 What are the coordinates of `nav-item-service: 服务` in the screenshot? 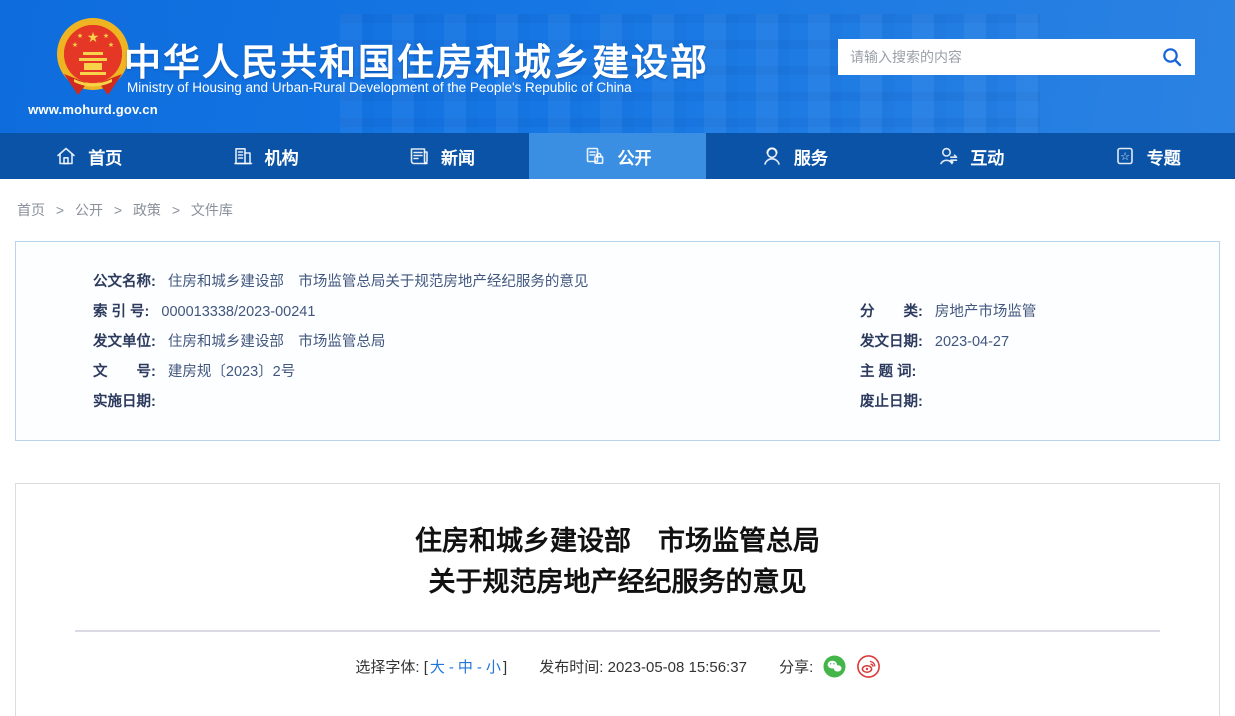 It's located at (794, 156).